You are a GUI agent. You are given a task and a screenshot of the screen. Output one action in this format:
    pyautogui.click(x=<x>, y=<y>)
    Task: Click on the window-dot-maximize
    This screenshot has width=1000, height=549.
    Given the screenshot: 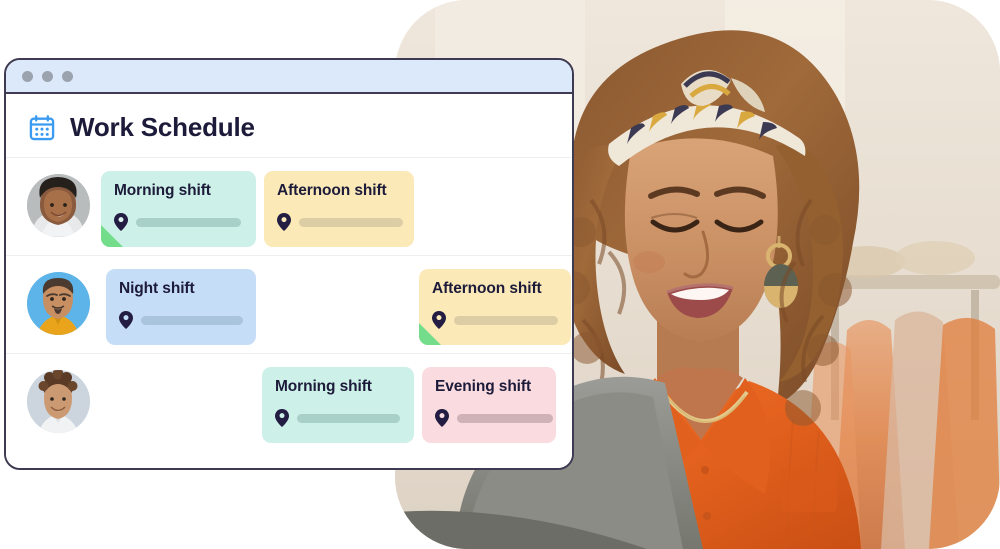 What is the action you would take?
    pyautogui.click(x=67, y=76)
    